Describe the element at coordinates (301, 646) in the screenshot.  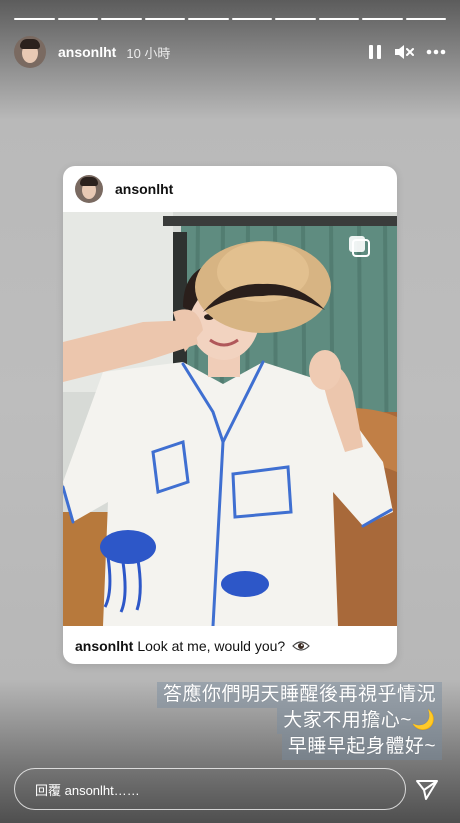
I see `eye-icon` at that location.